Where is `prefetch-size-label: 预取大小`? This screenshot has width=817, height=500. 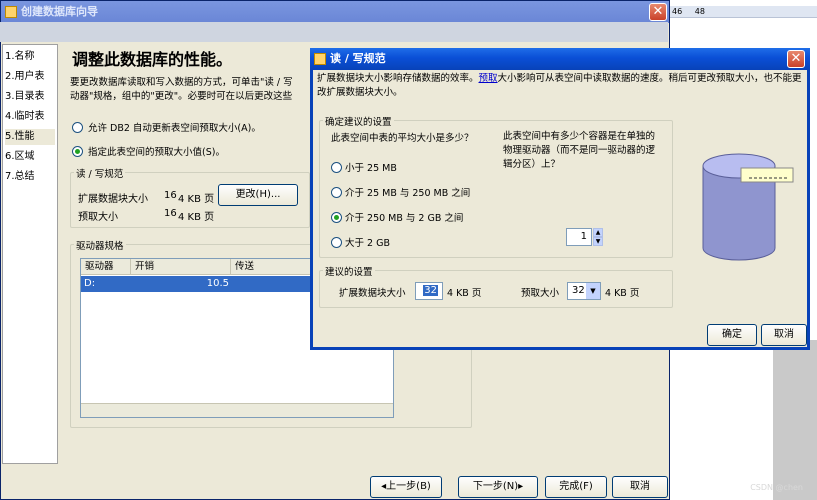 prefetch-size-label: 预取大小 is located at coordinates (98, 217).